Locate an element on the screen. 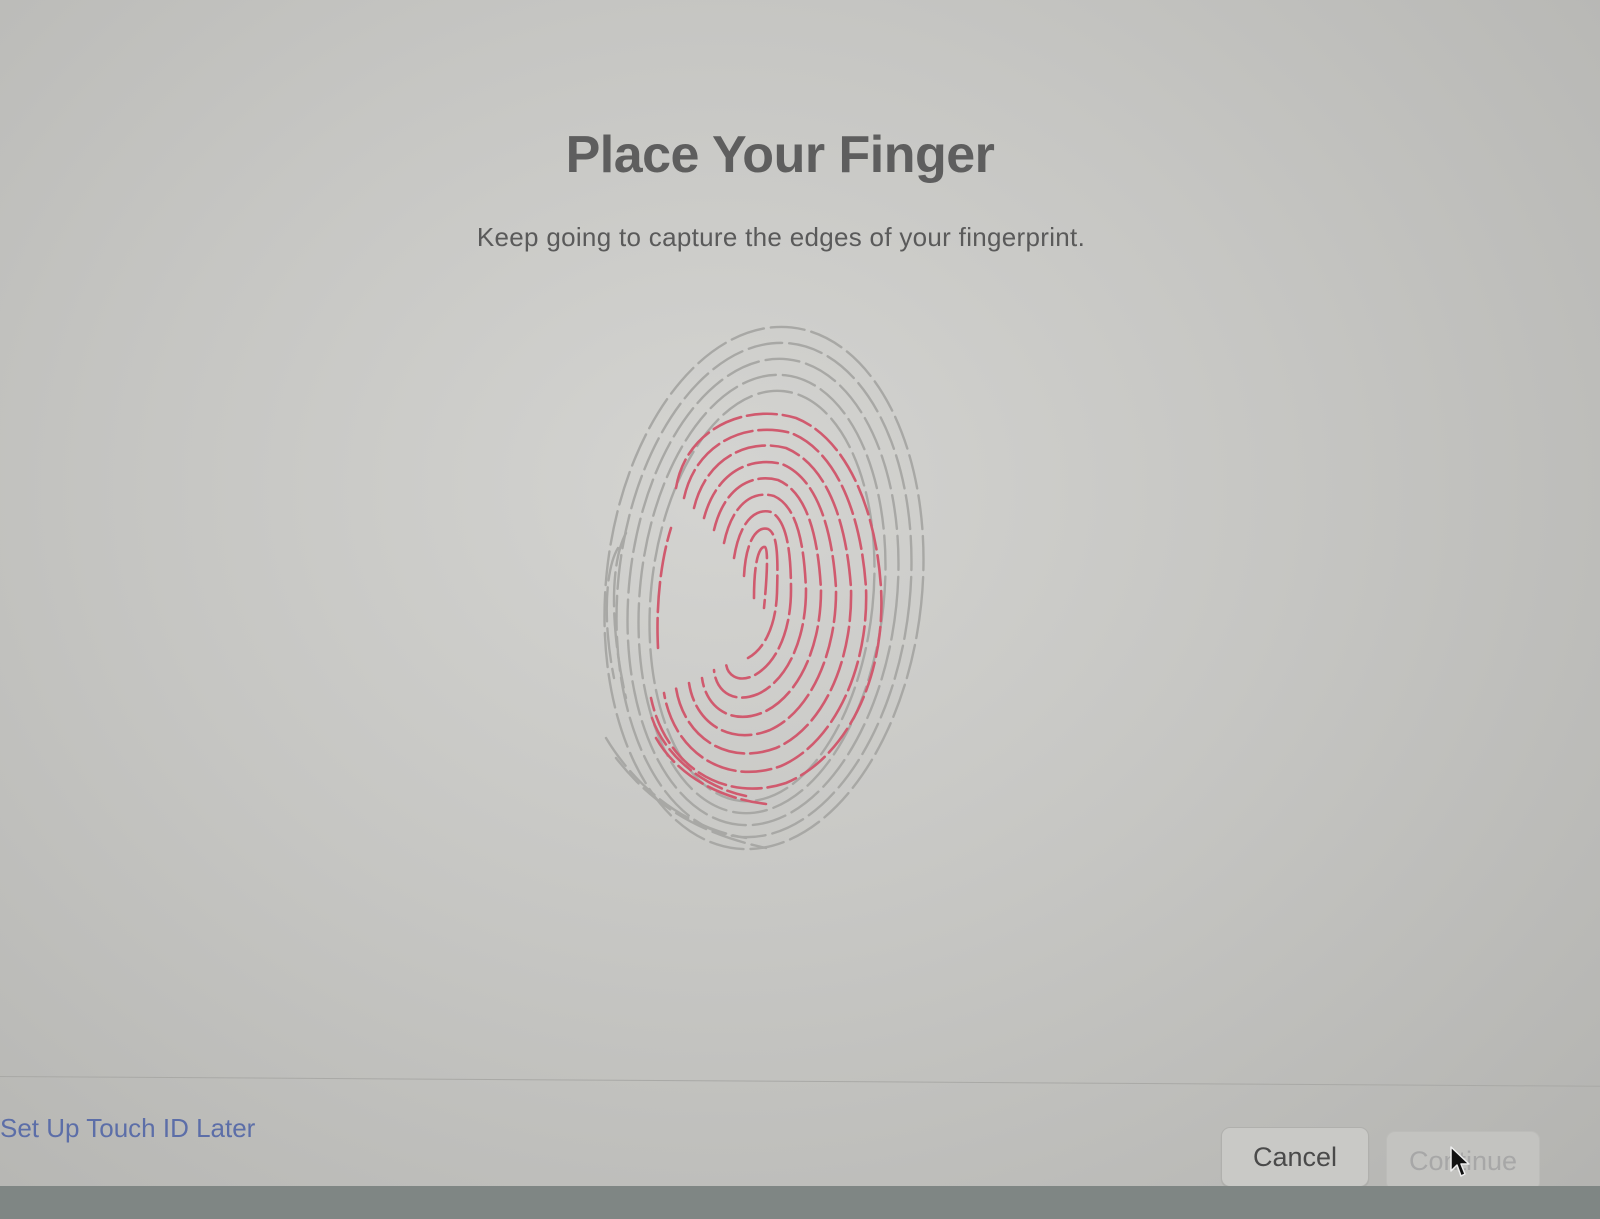 This screenshot has height=1219, width=1600. page-title: Place Your Finger is located at coordinates (780, 155).